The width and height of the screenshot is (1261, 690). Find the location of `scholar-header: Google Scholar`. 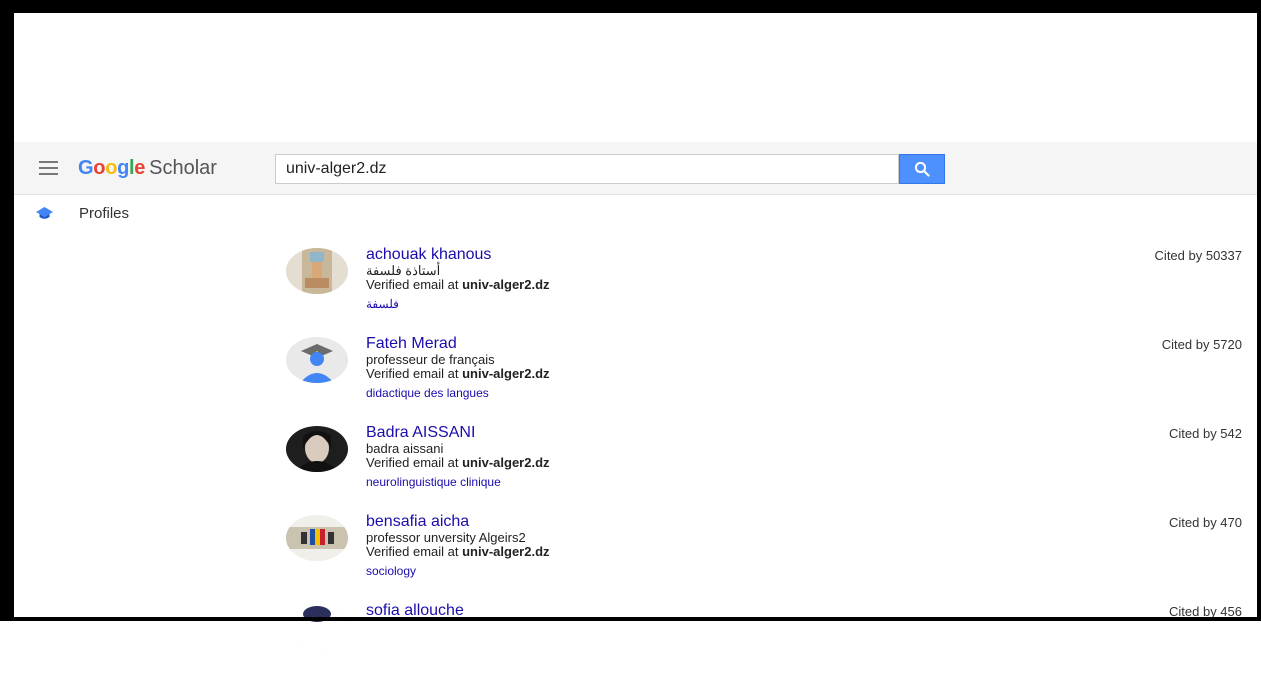

scholar-header: Google Scholar is located at coordinates (635, 168).